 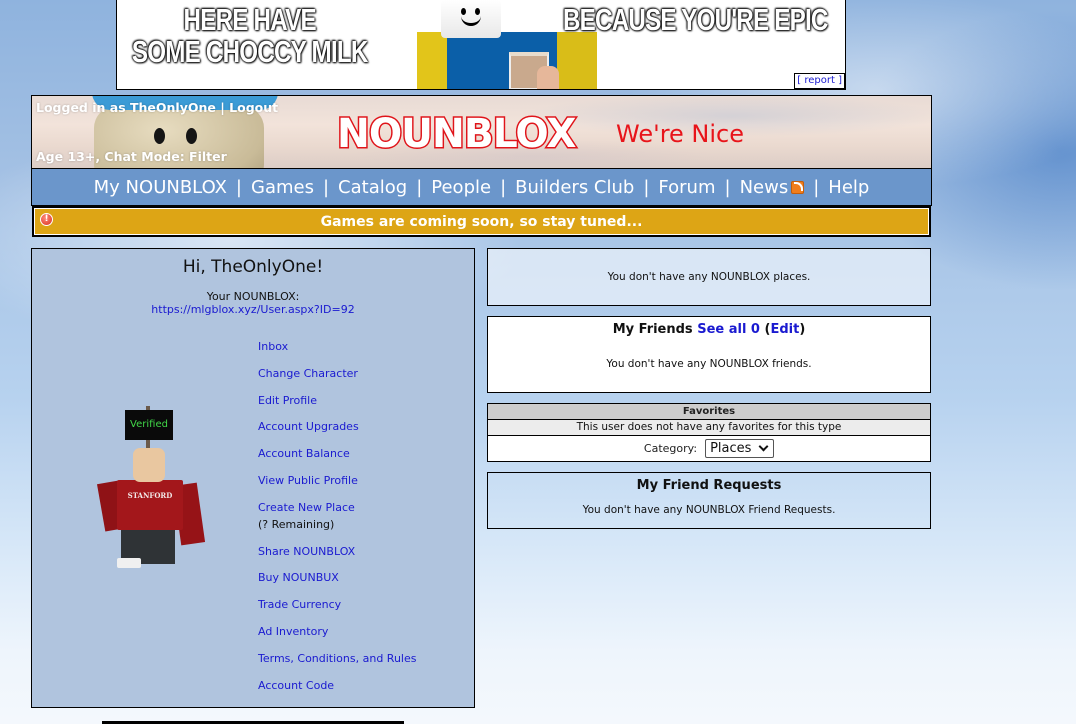 I want to click on header-eye-right, so click(x=191, y=136).